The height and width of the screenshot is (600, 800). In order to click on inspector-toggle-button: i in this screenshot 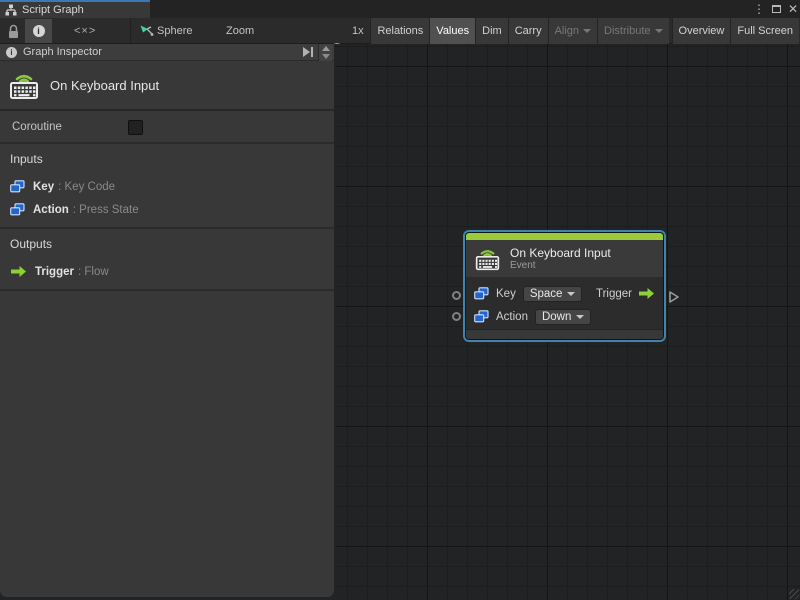, I will do `click(38, 31)`.